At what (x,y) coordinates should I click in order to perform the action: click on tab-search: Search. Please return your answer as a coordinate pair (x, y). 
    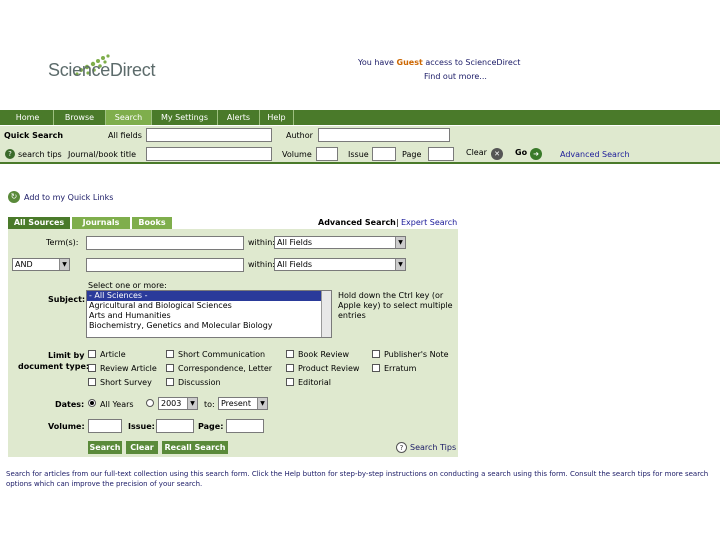
    Looking at the image, I should click on (129, 117).